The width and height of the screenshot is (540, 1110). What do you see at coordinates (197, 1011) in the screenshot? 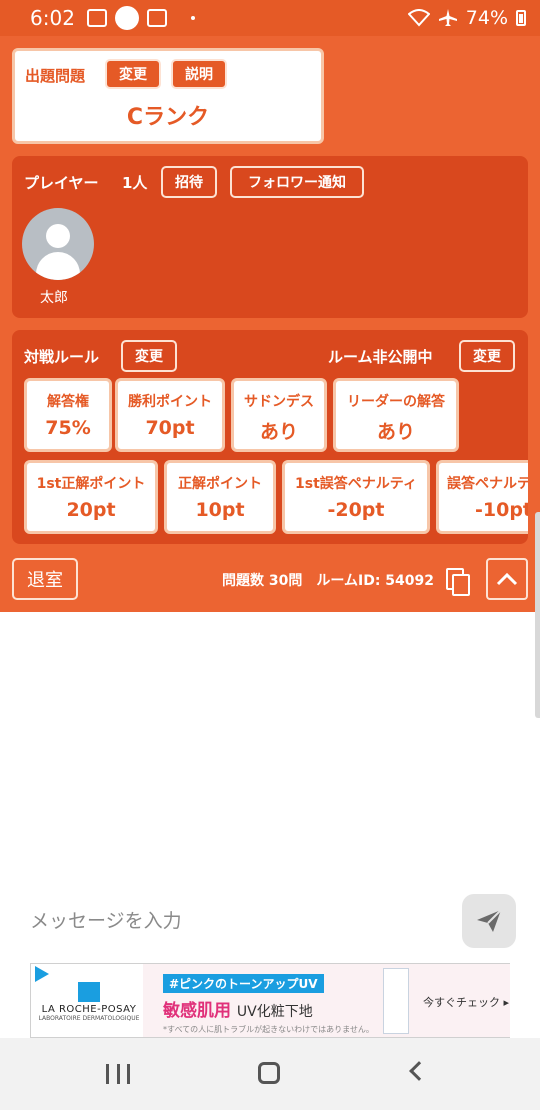
I see `ad-headline-main: 敏感肌用` at bounding box center [197, 1011].